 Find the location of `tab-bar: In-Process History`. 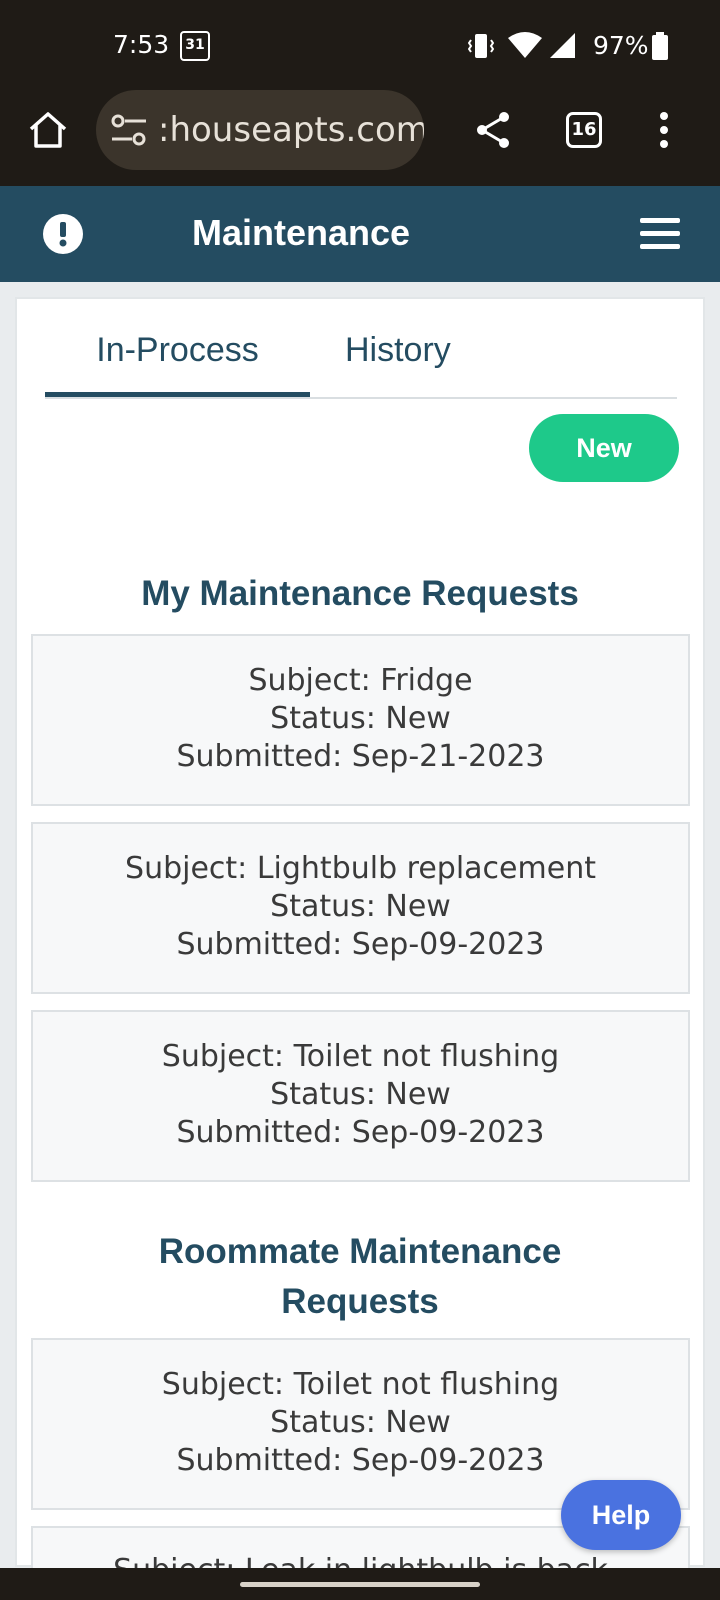

tab-bar: In-Process History is located at coordinates (361, 360).